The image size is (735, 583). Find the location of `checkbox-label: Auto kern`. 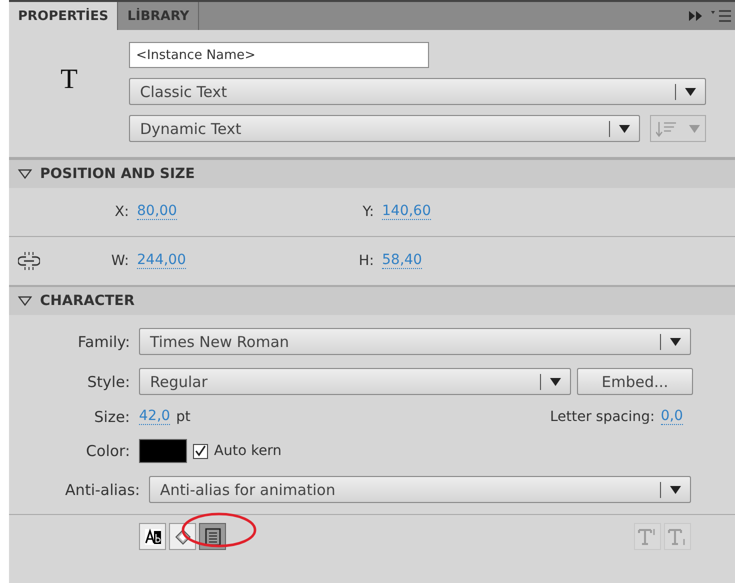

checkbox-label: Auto kern is located at coordinates (248, 451).